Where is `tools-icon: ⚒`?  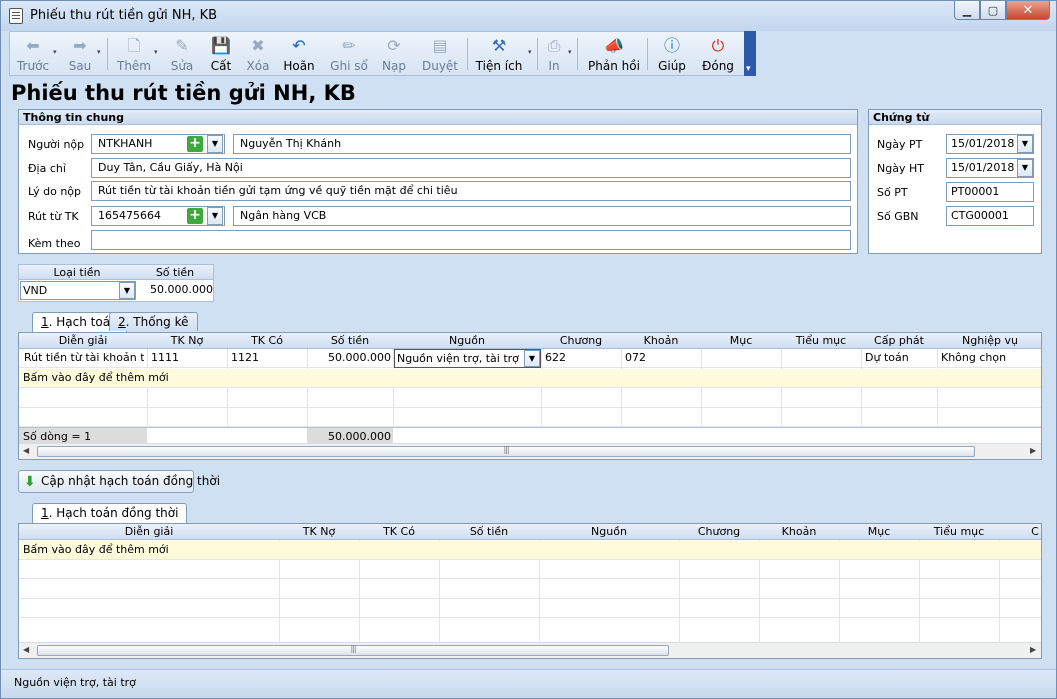
tools-icon: ⚒ is located at coordinates (499, 45).